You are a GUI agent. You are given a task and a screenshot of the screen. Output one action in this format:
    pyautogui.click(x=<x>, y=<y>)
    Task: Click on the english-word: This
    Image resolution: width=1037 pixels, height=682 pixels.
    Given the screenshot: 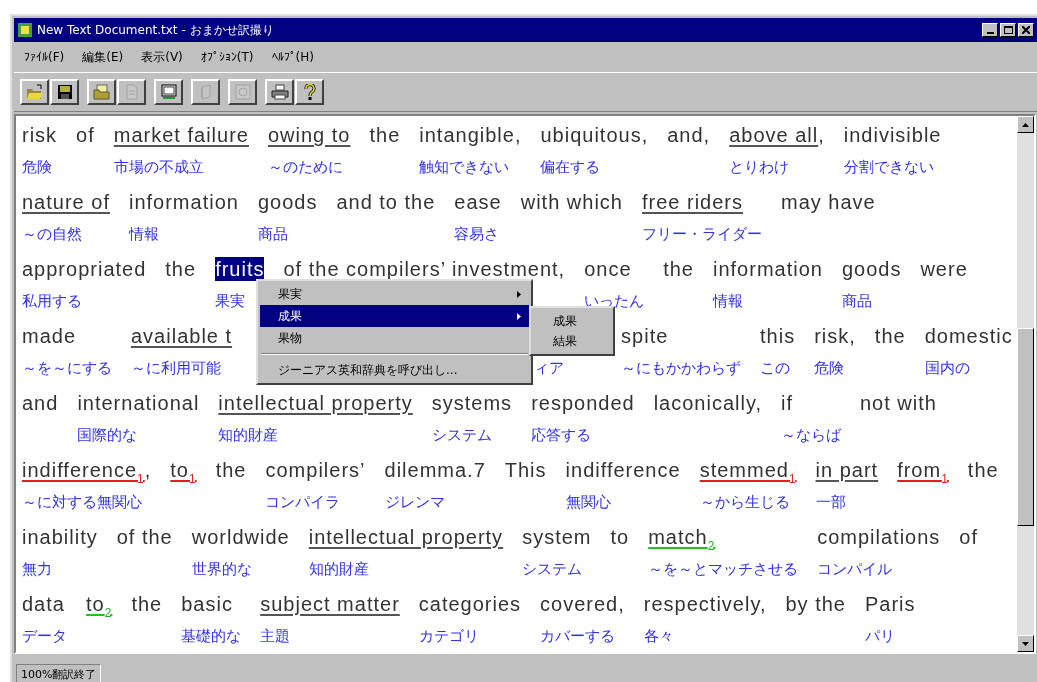 What is the action you would take?
    pyautogui.click(x=525, y=470)
    